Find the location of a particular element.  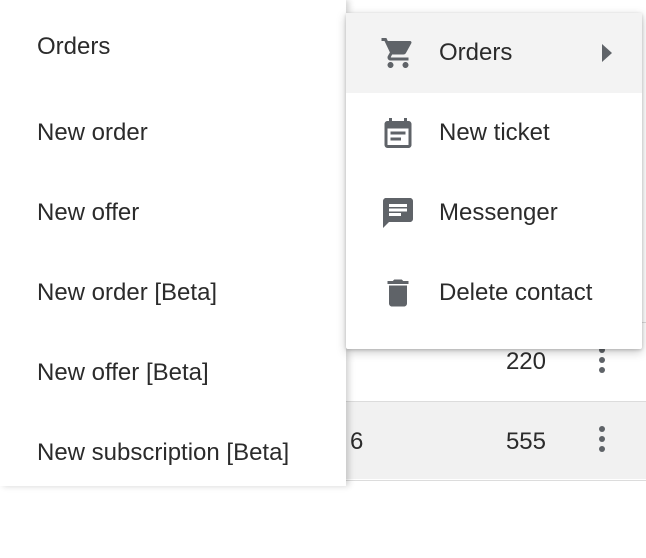

calendar-icon is located at coordinates (398, 133).